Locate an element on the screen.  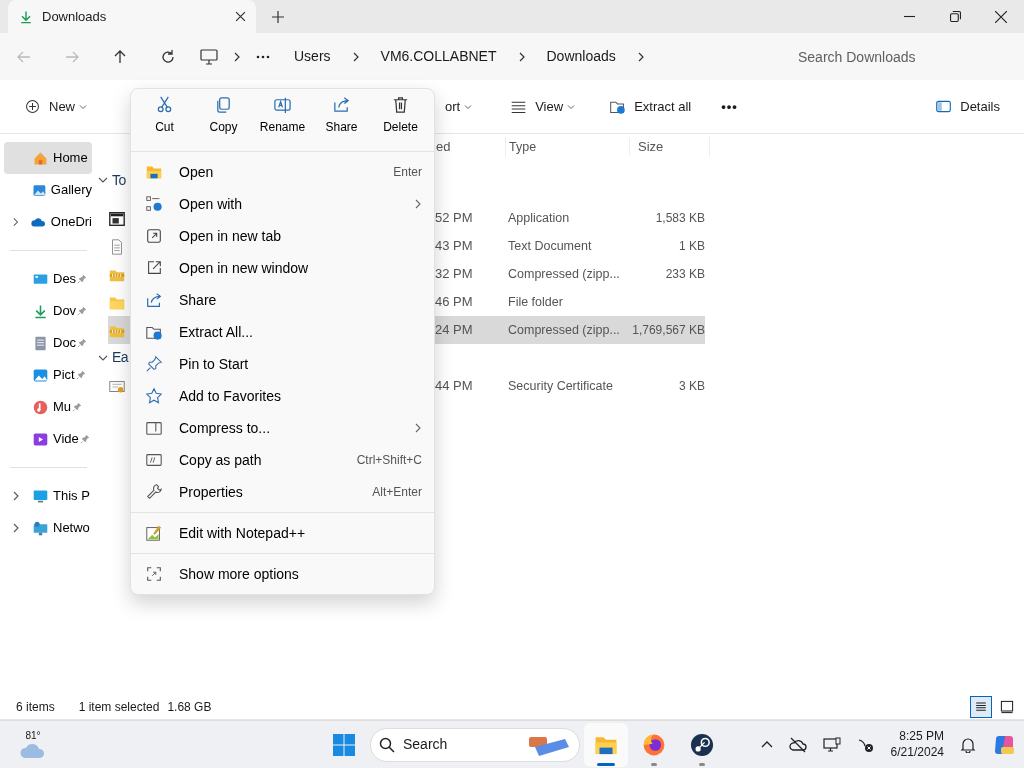
size-cell-text: 233 KB is located at coordinates (684, 274).